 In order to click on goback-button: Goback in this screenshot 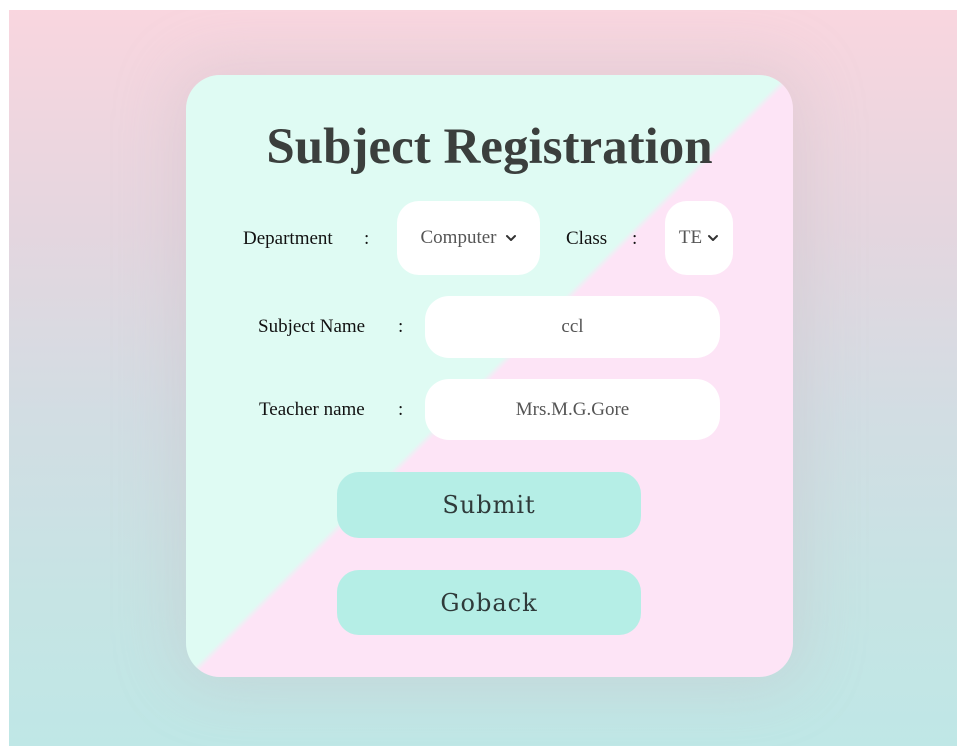, I will do `click(489, 602)`.